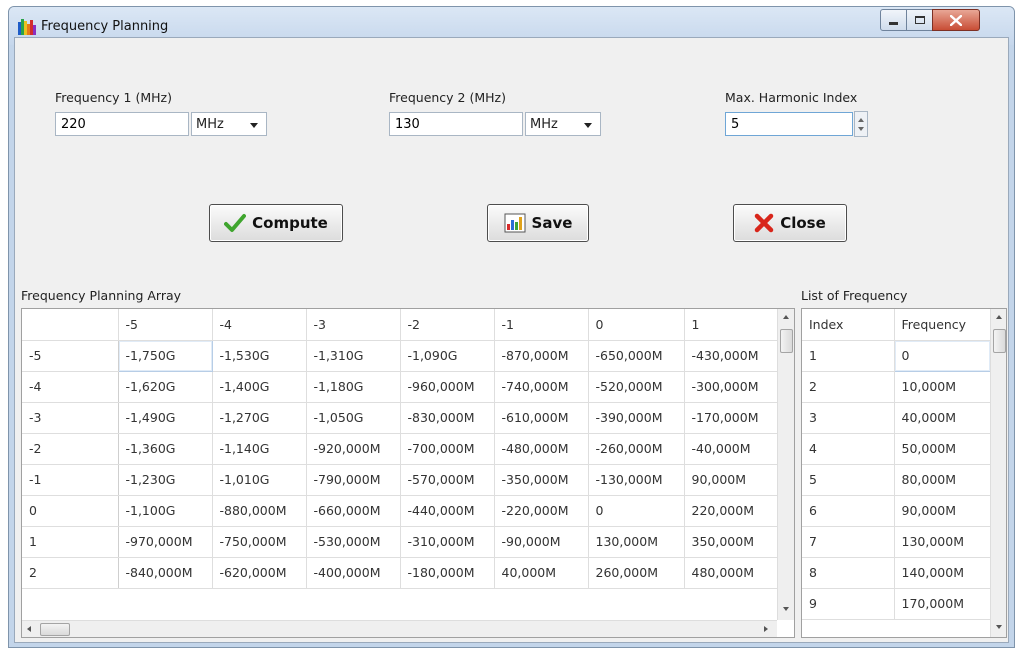 The width and height of the screenshot is (1017, 650). I want to click on table-cell: -530,000M, so click(353, 542).